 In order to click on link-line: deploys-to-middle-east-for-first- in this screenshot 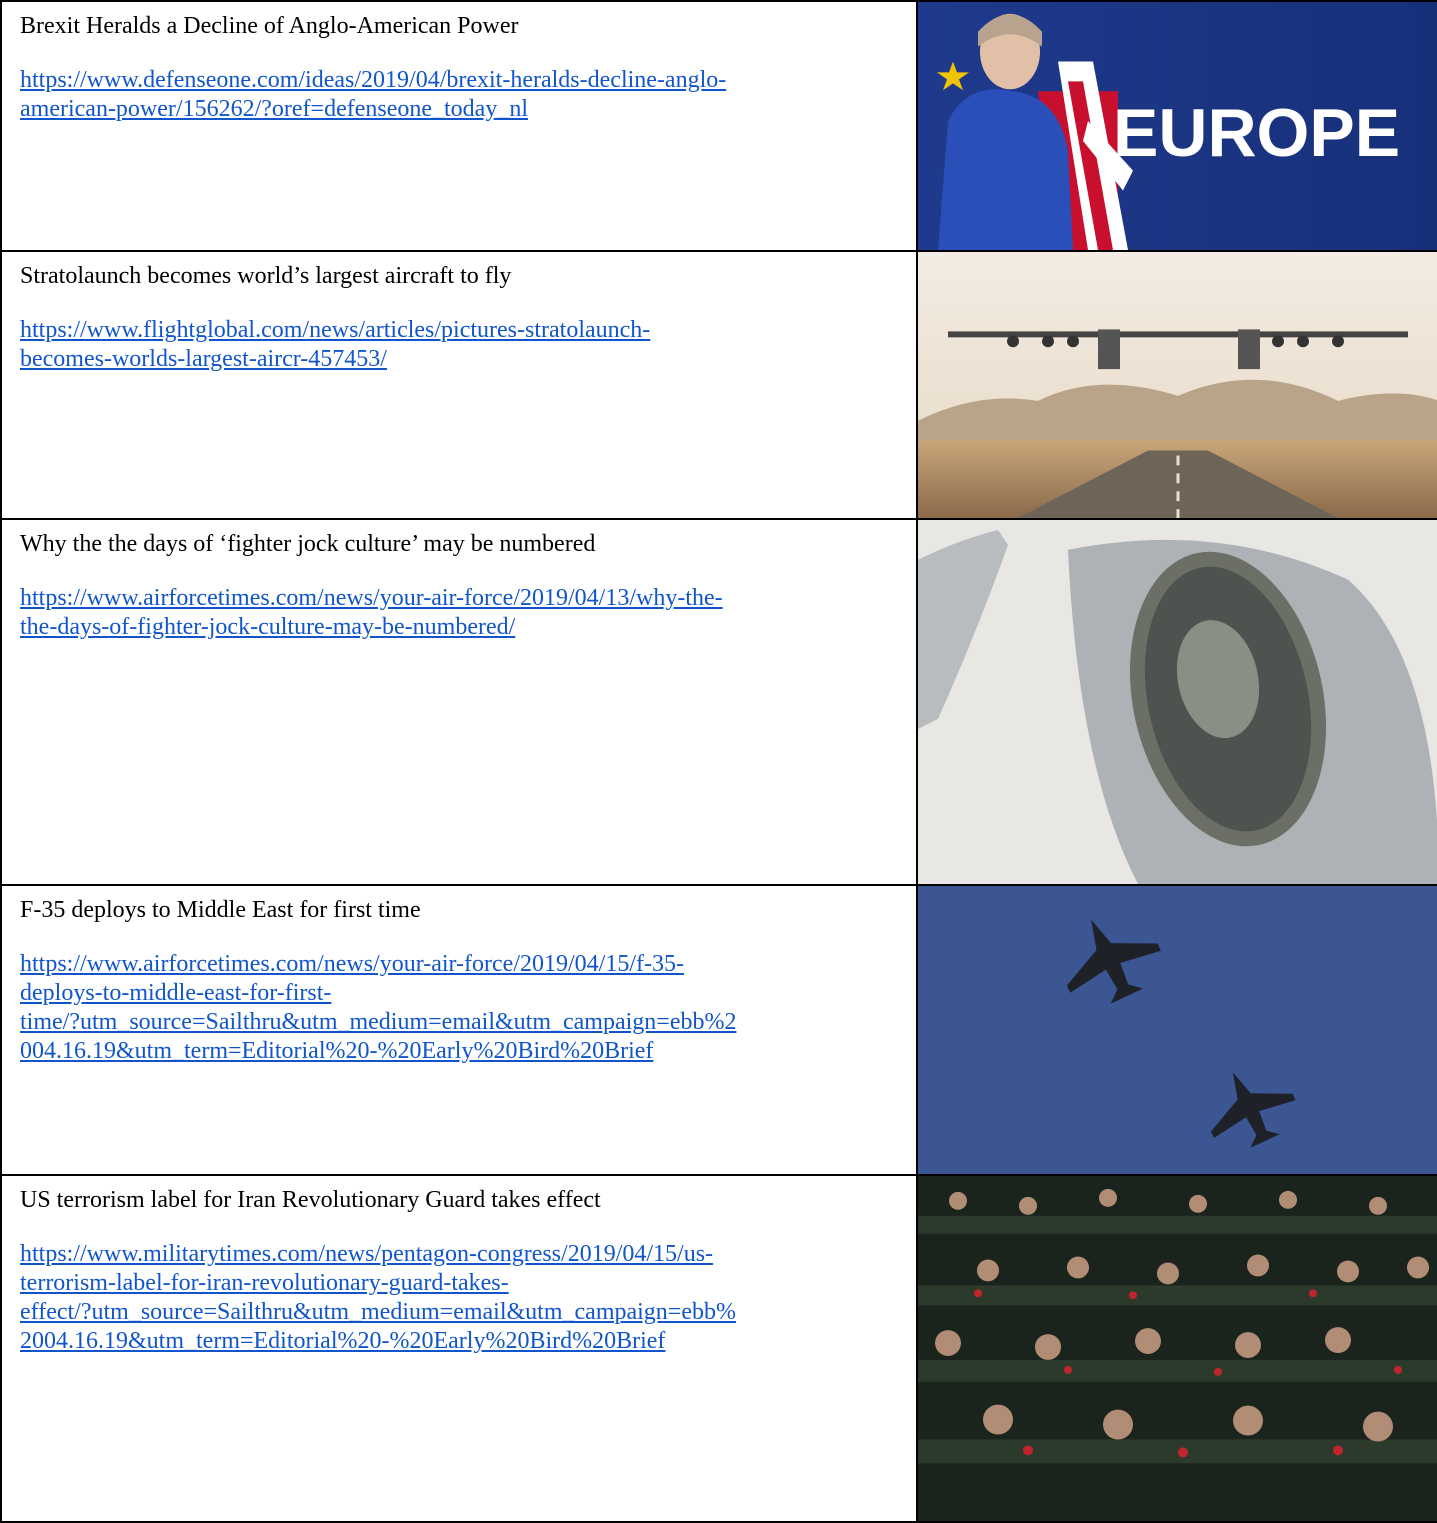, I will do `click(176, 993)`.